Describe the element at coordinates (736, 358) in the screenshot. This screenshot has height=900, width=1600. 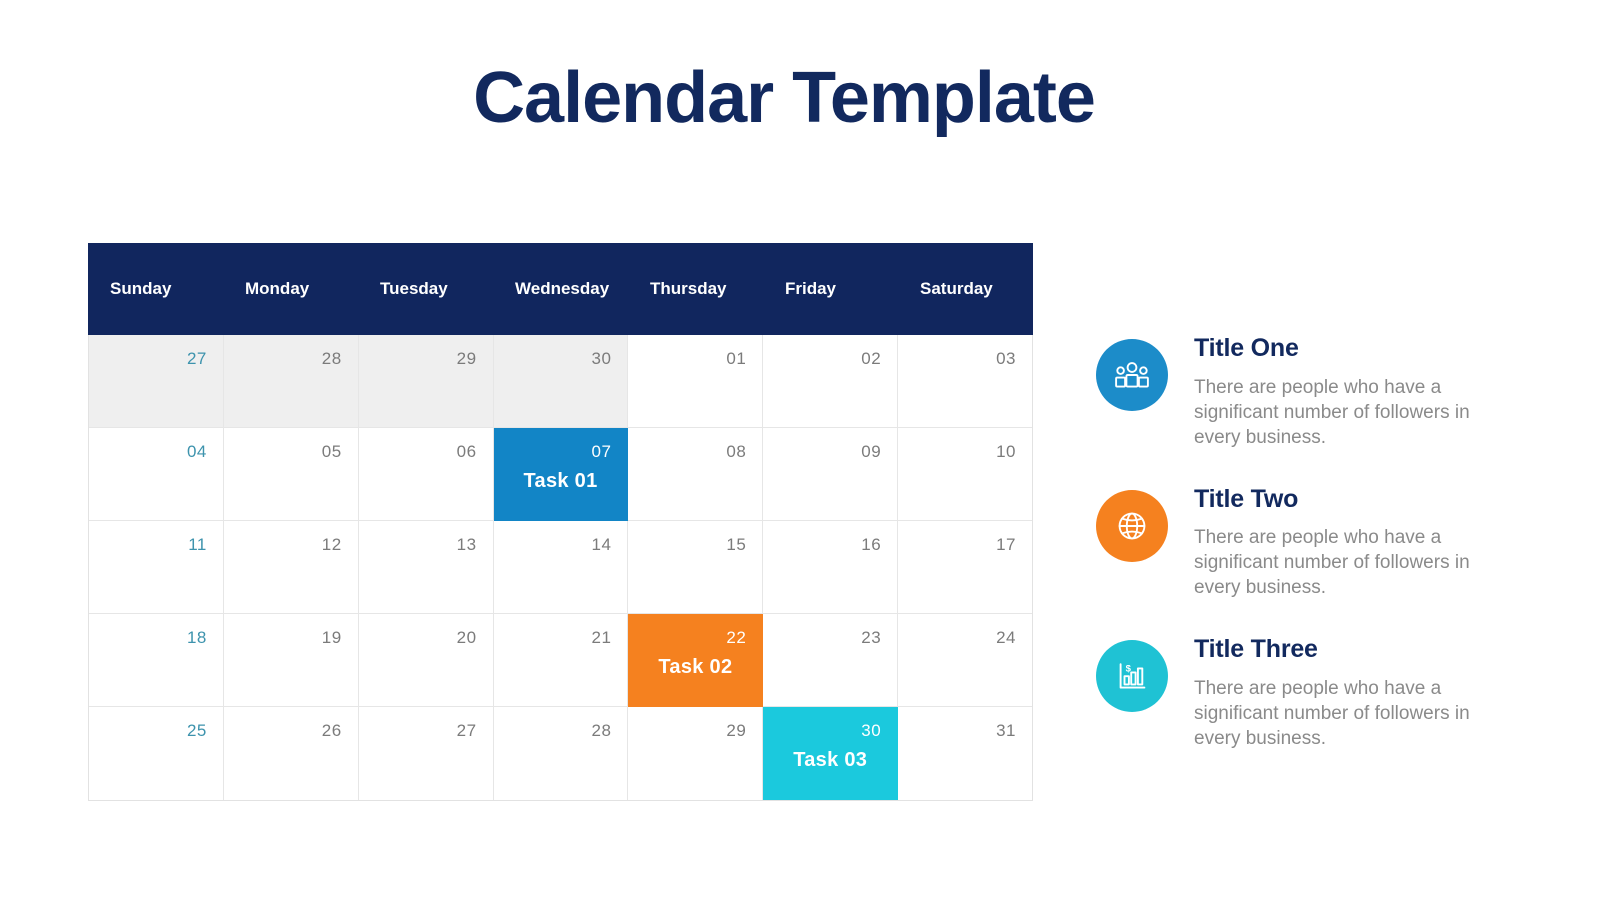
I see `date-number: 01` at that location.